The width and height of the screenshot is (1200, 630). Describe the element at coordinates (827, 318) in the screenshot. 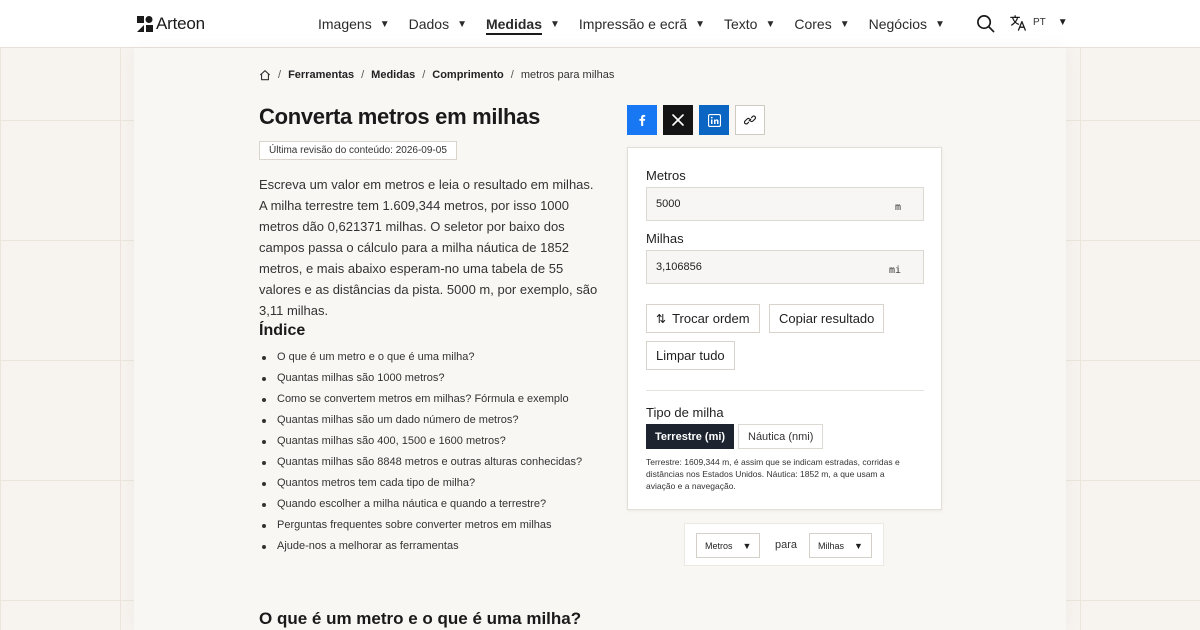

I see `copy-result-button: Copiar resultado` at that location.